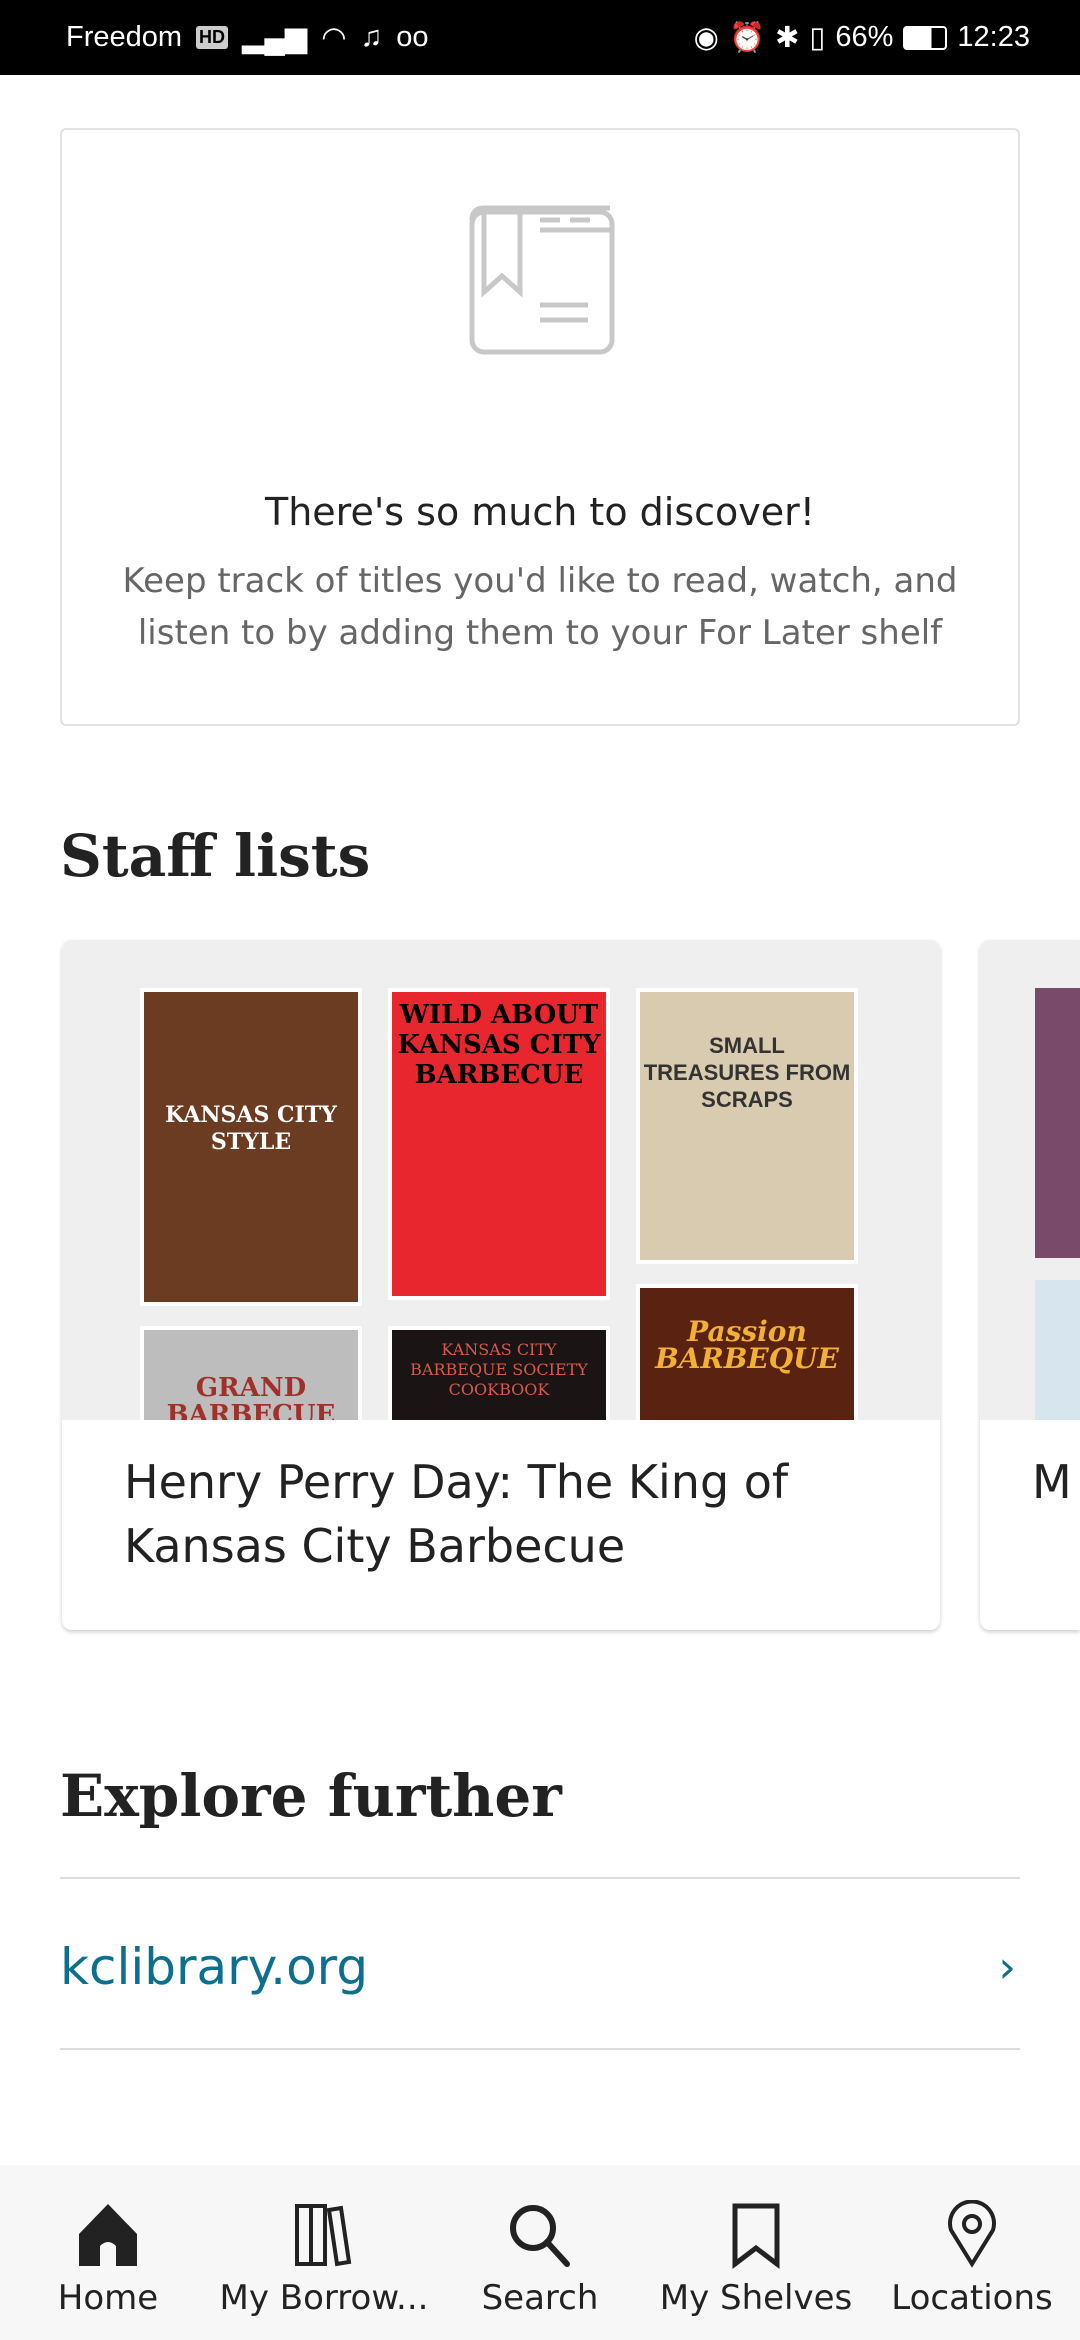 This screenshot has height=2340, width=1080. I want to click on nav-my-shelves: My Shelves, so click(756, 2252).